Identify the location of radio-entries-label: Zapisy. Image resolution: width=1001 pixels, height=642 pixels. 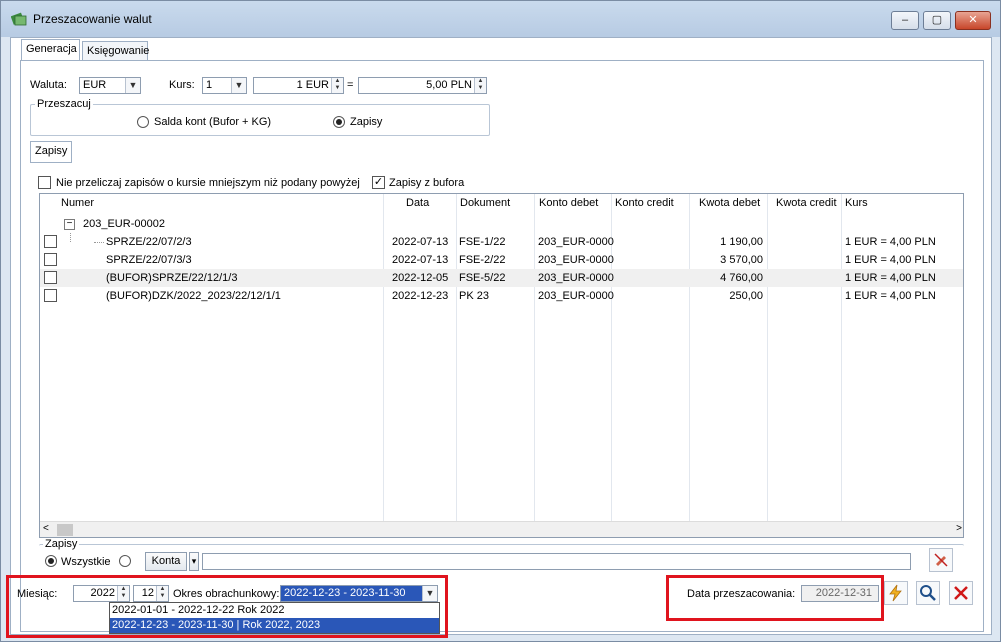
(366, 122).